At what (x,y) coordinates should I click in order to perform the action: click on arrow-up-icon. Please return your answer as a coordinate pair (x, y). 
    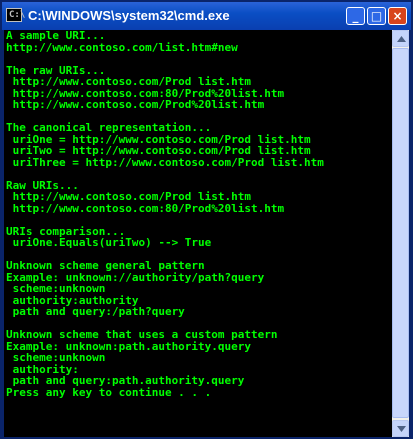
    Looking at the image, I should click on (401, 39).